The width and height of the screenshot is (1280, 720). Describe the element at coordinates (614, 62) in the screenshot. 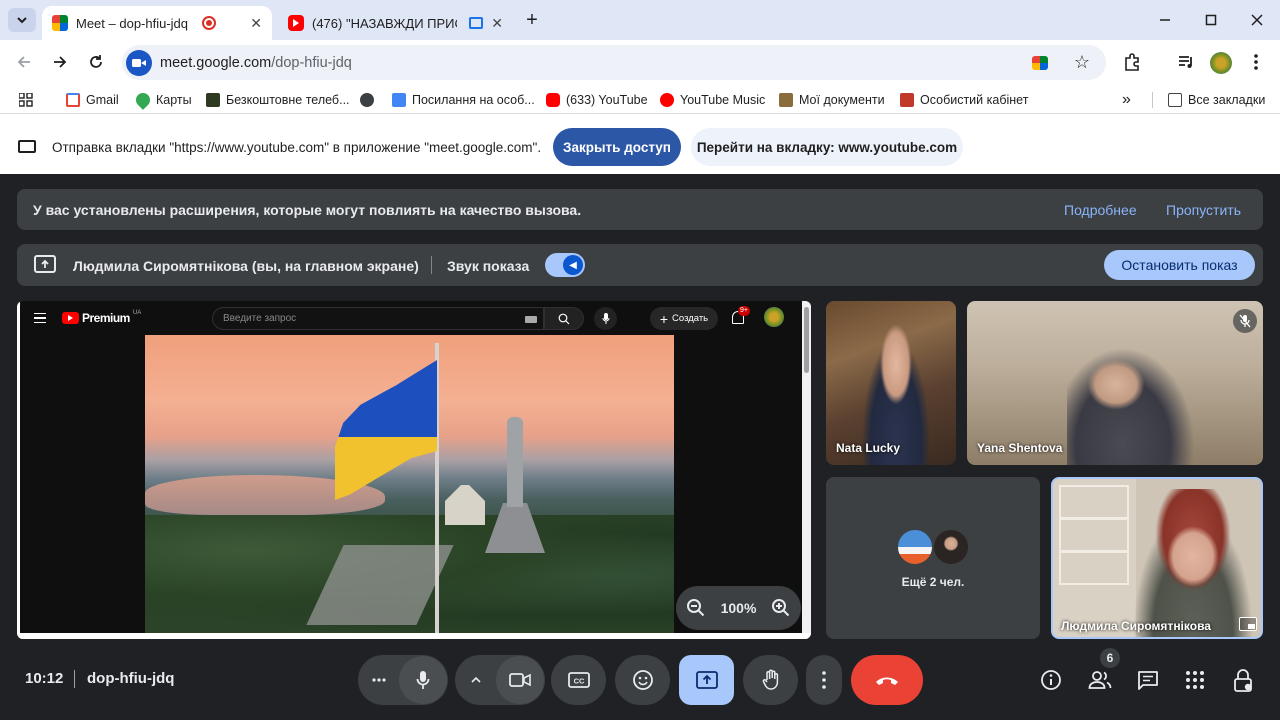

I see `address-bar: meet.google.com /dop-hfiu-jdq ☆` at that location.